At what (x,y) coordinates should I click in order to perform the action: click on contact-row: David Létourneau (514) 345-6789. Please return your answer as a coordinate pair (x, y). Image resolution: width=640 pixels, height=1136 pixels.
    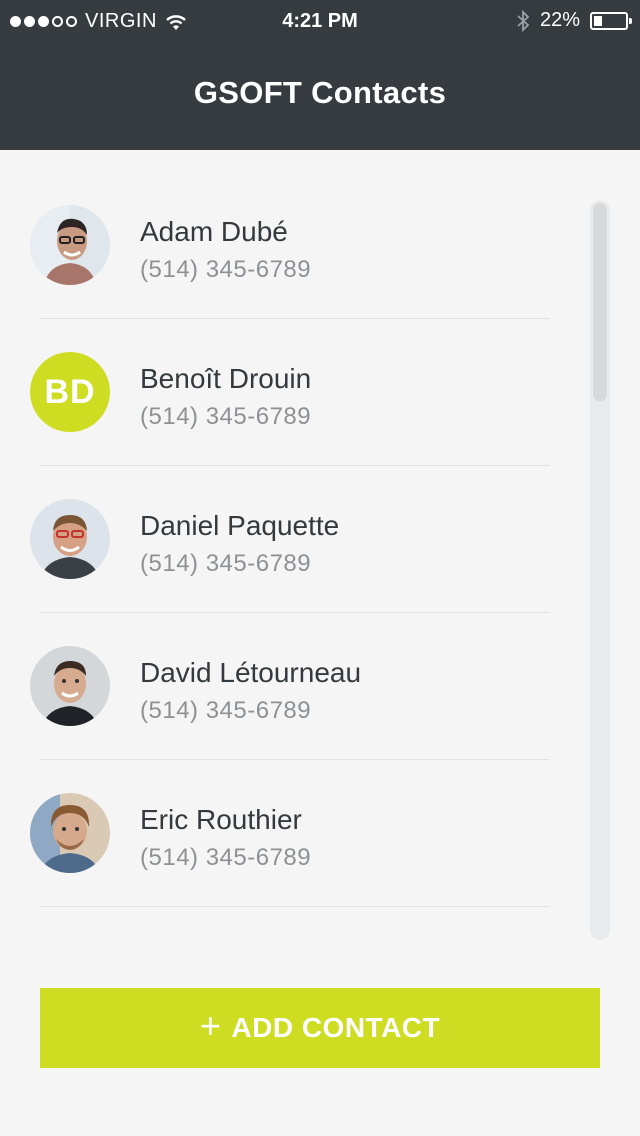
    Looking at the image, I should click on (300, 686).